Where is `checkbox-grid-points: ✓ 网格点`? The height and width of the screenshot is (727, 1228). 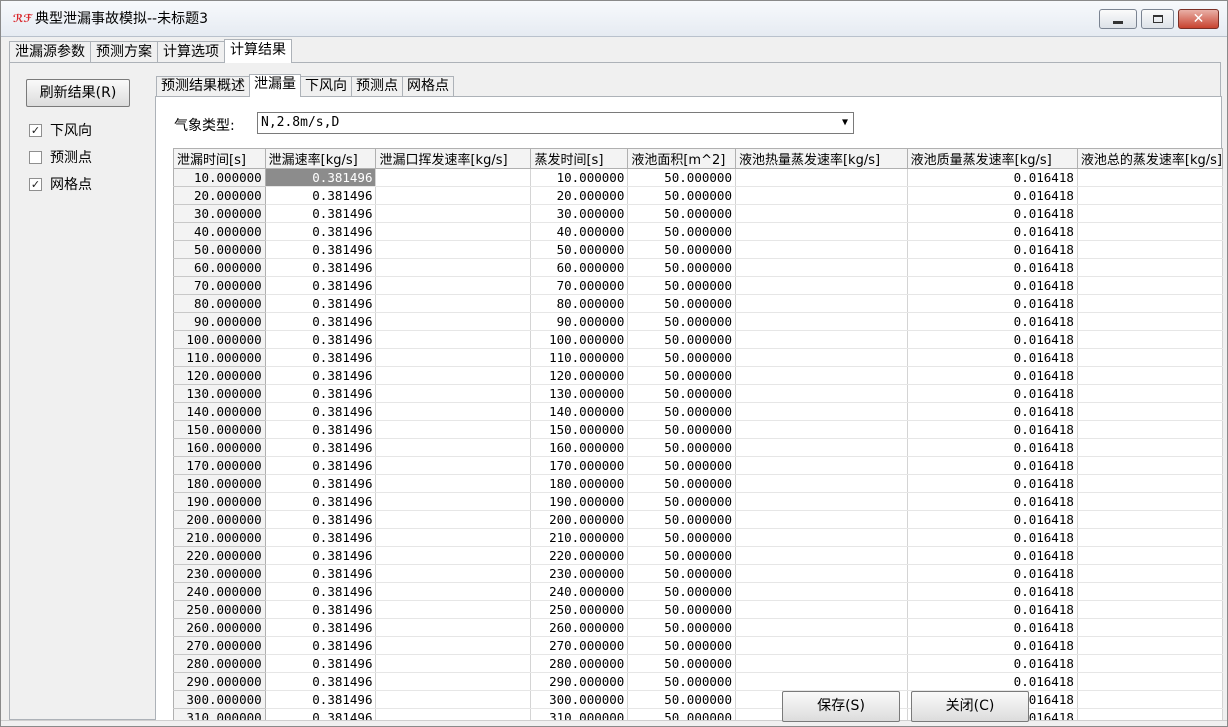 checkbox-grid-points: ✓ 网格点 is located at coordinates (60, 184).